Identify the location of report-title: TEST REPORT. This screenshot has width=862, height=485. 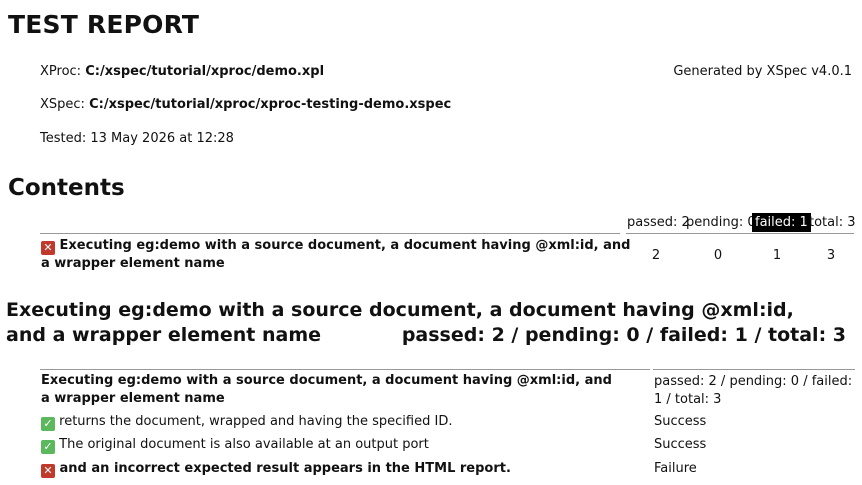
(104, 24).